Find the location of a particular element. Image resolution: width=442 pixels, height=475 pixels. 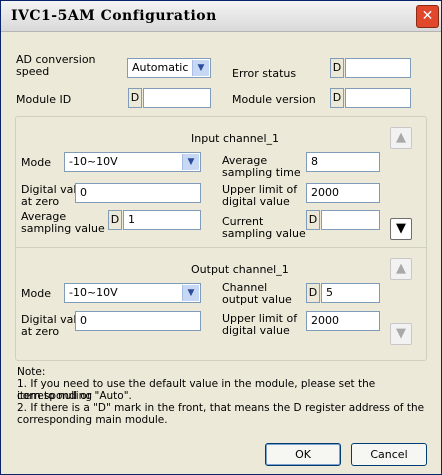

note-line-2b: corresponding main module. is located at coordinates (92, 420).